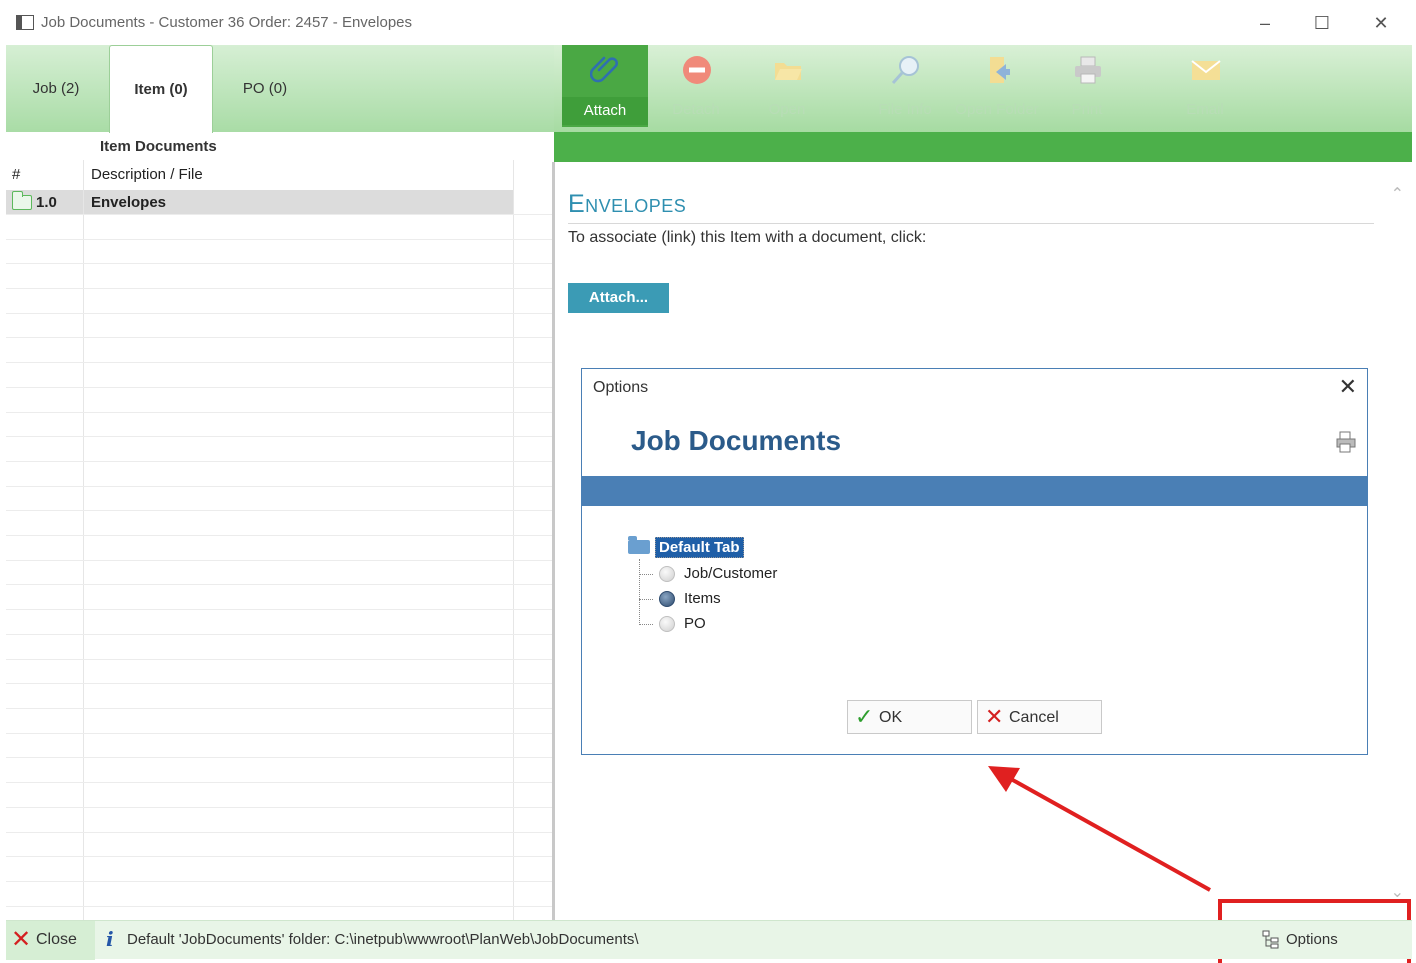 The height and width of the screenshot is (963, 1416). I want to click on file-info-label: File Info, so click(905, 109).